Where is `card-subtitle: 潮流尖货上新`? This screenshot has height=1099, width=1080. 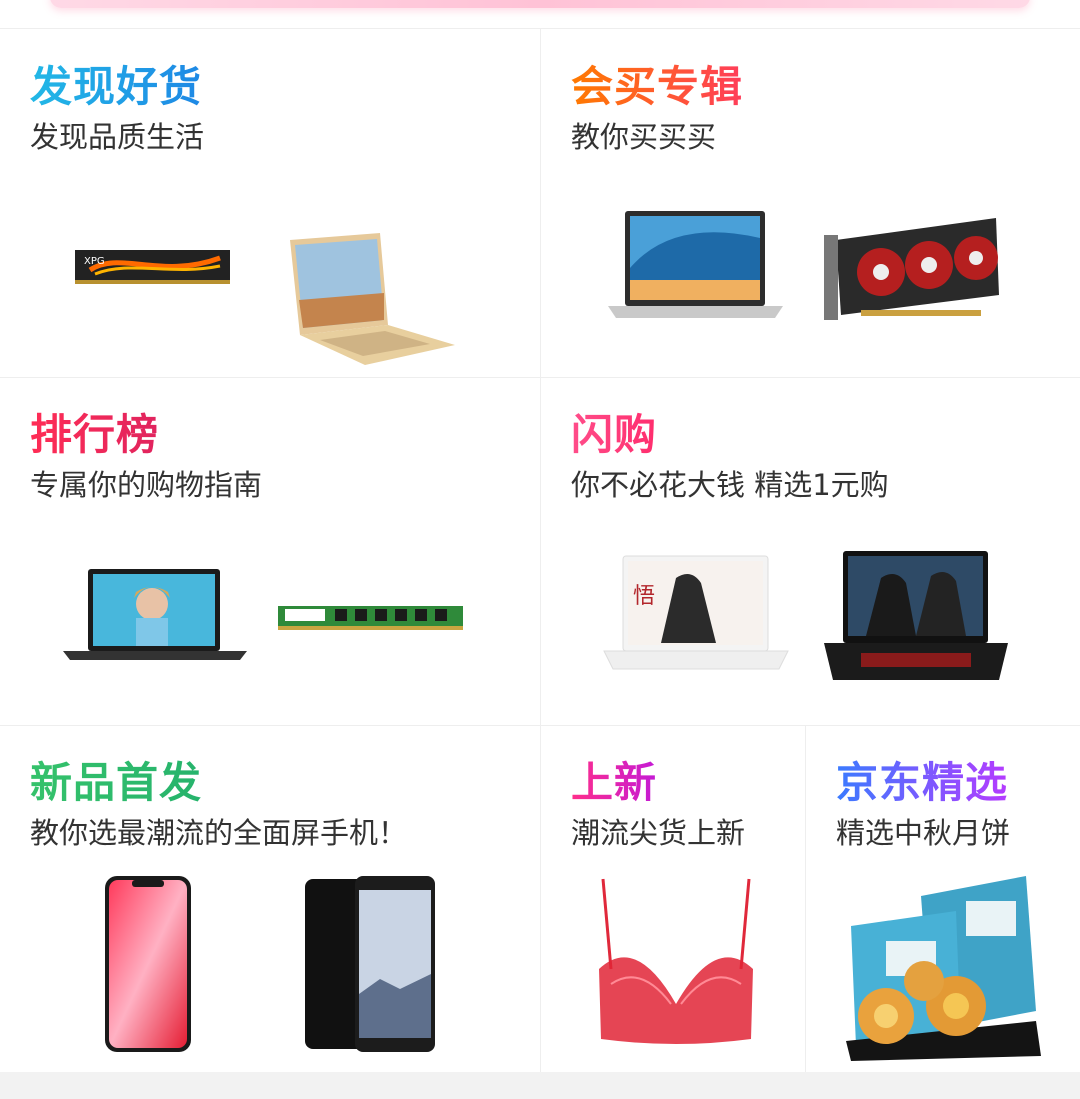
card-subtitle: 潮流尖货上新 is located at coordinates (658, 833).